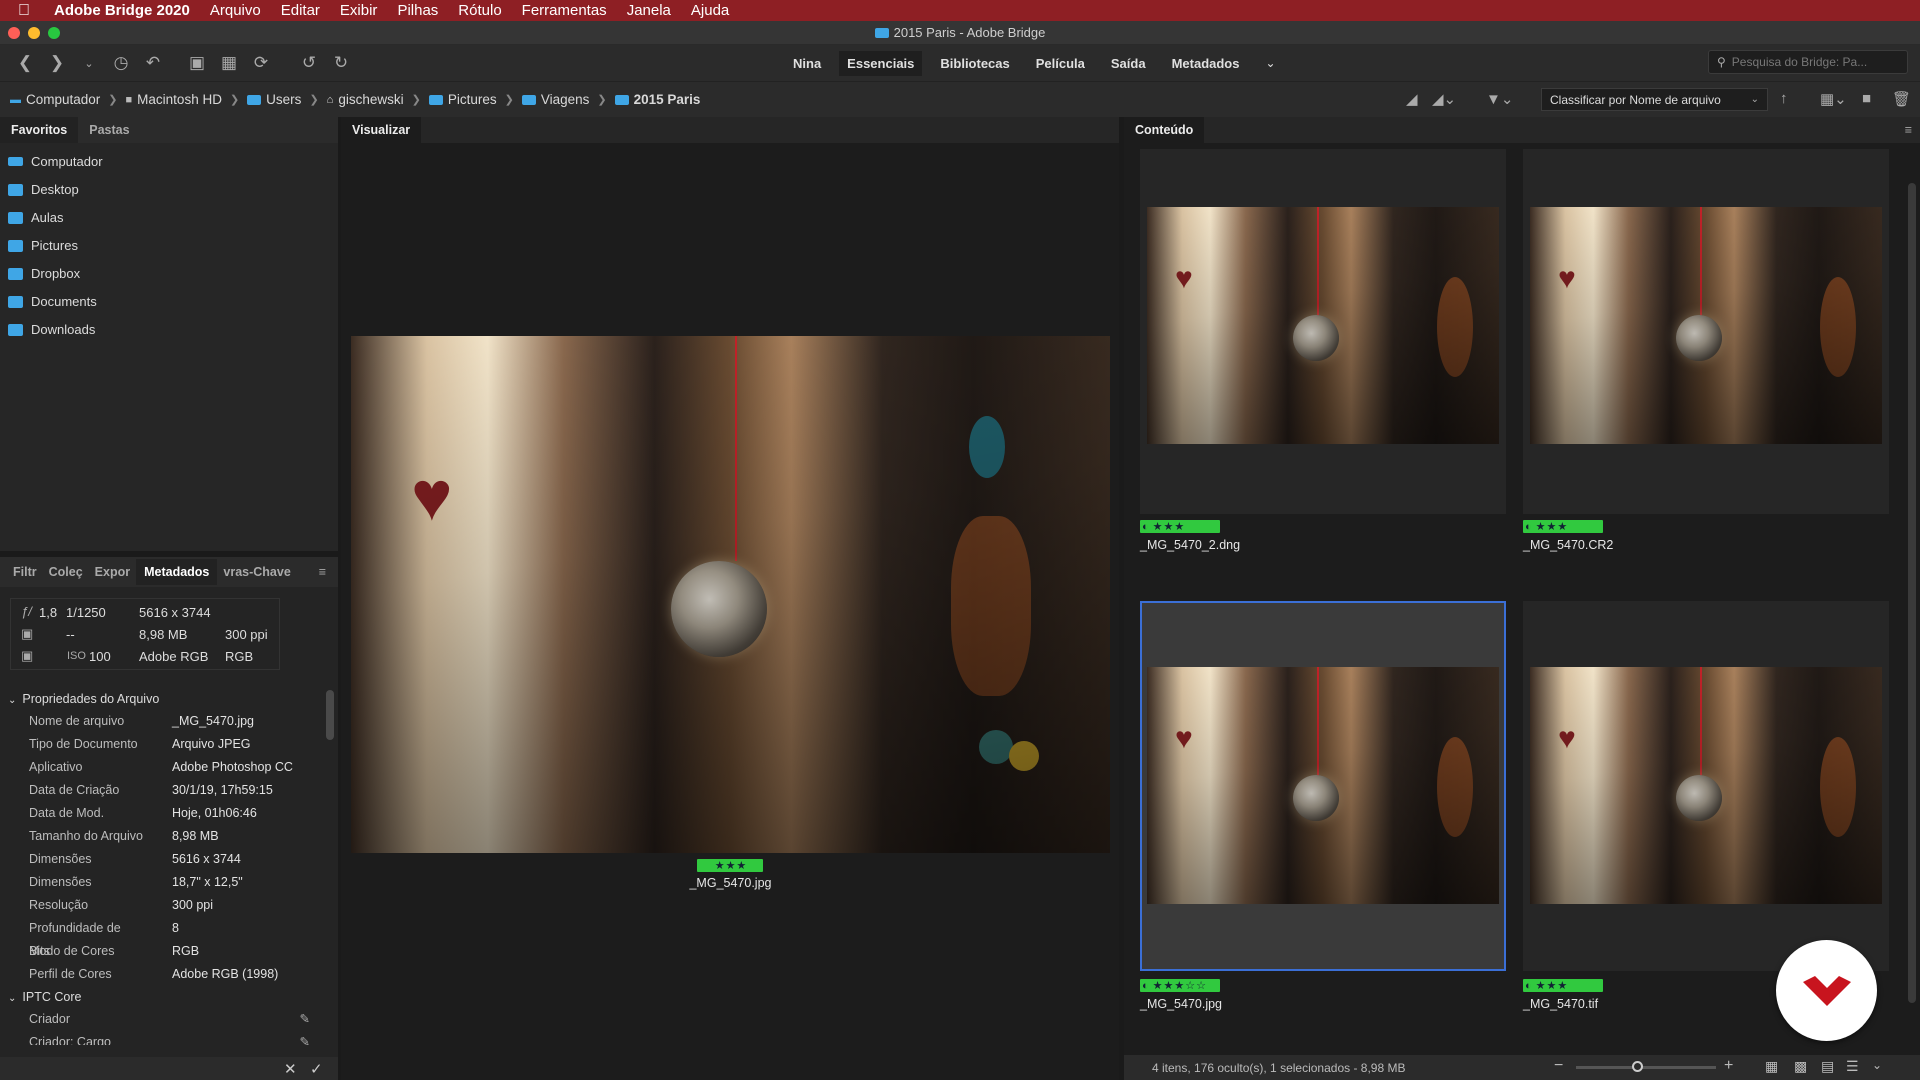 The height and width of the screenshot is (1080, 1920). I want to click on workspace-more-chevron-icon: ⌄, so click(1270, 63).